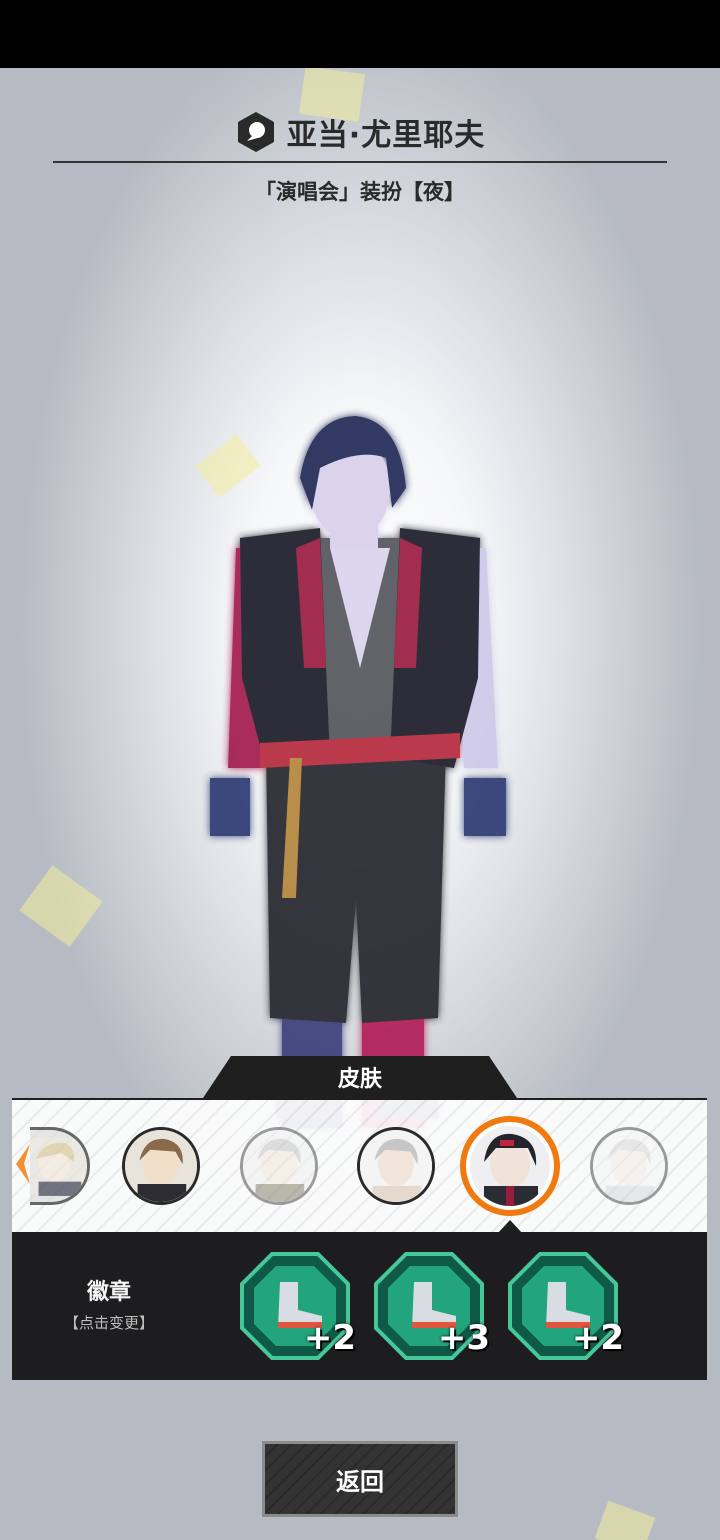  I want to click on outfit-name: 「演唱会」装扮【夜】, so click(360, 192).